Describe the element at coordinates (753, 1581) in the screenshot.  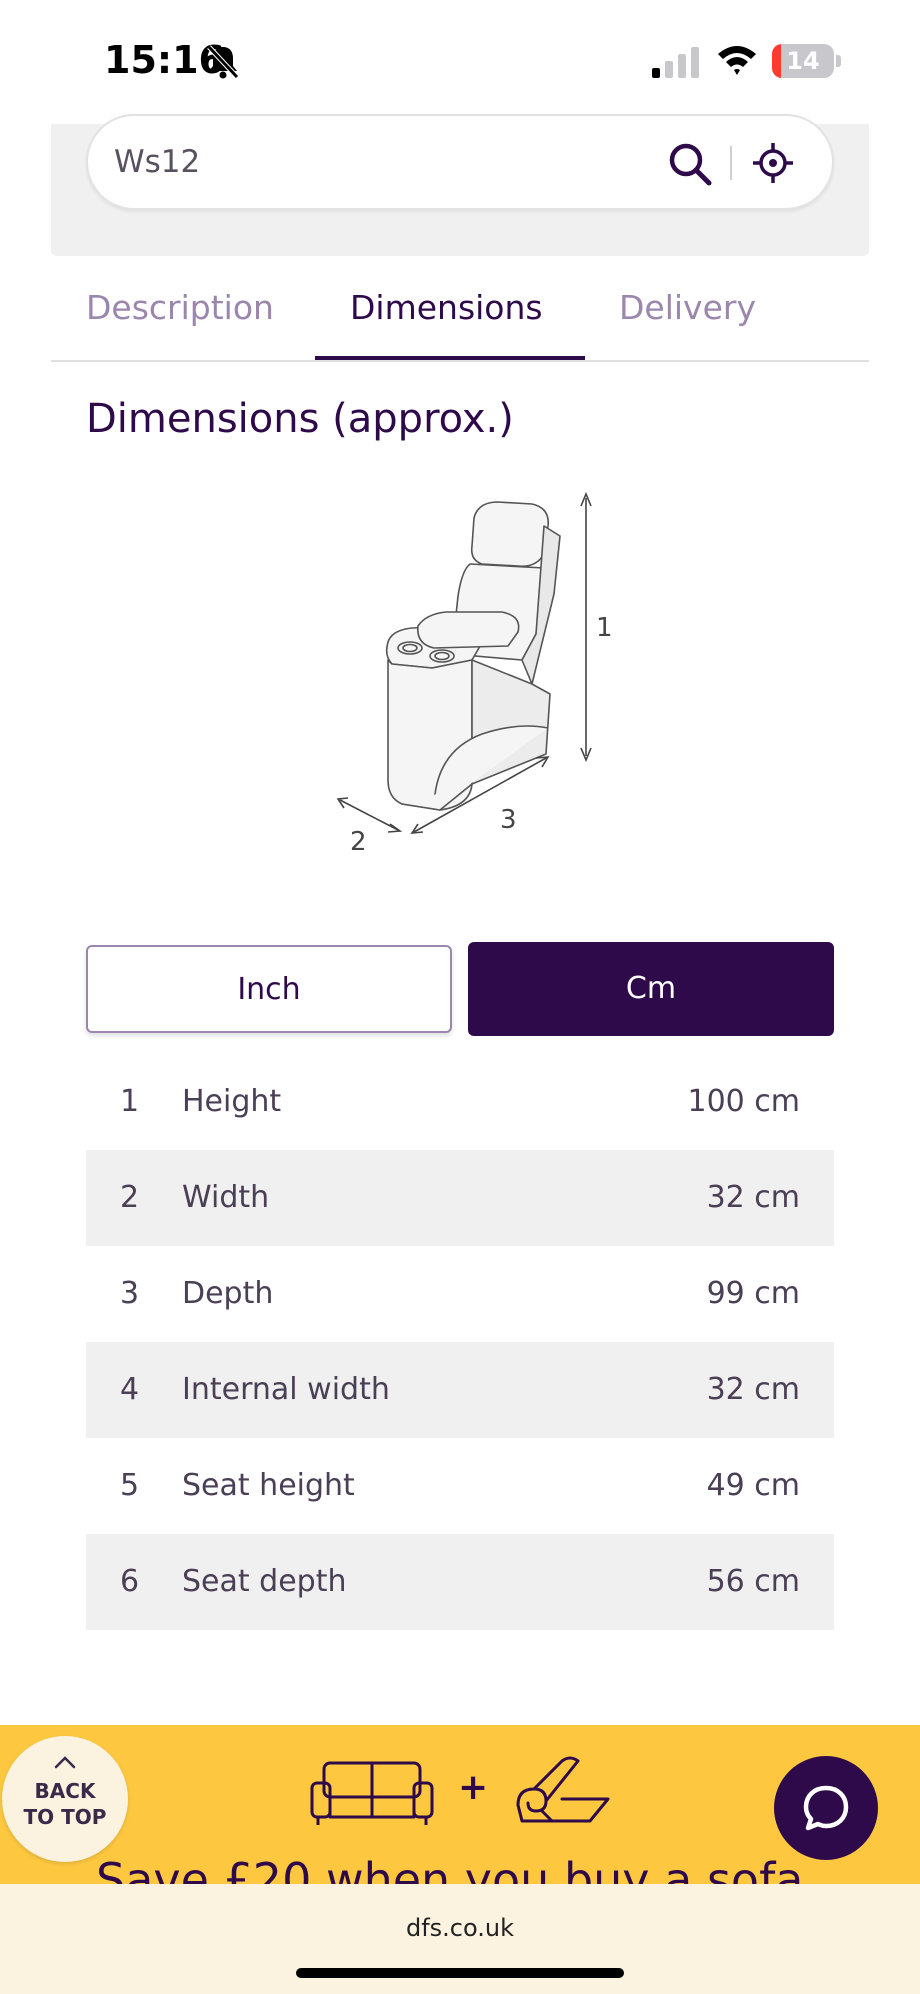
I see `dimension-value: 56 cm` at that location.